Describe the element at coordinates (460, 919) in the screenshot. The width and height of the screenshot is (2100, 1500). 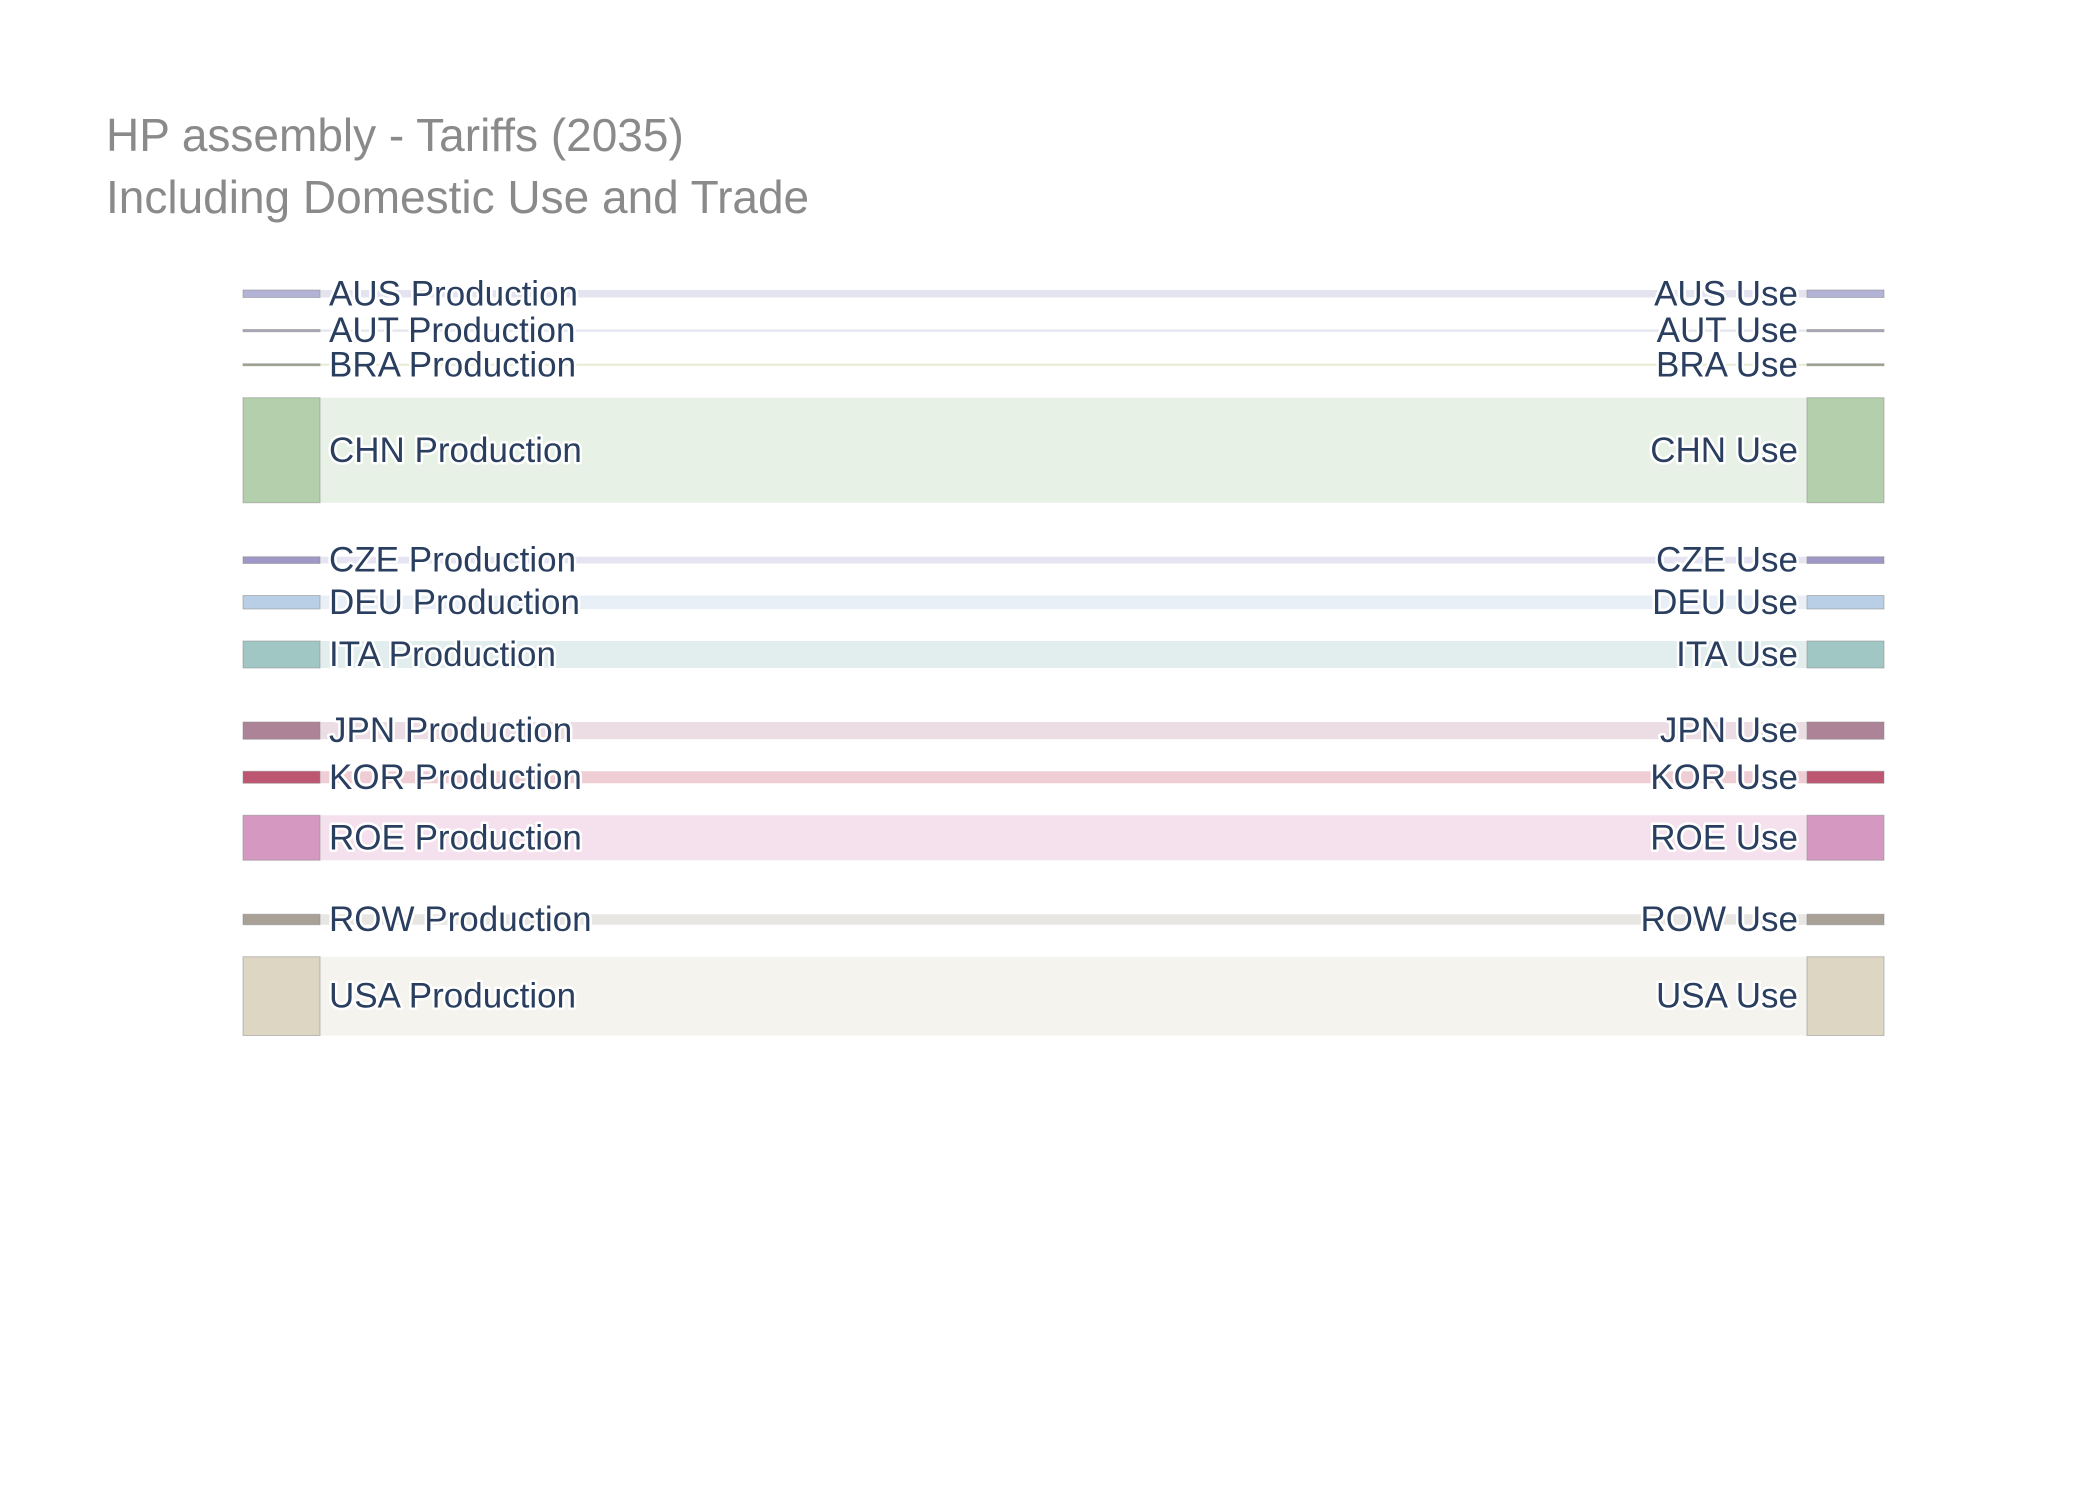
I see `node-label-row-production: ROW Production` at that location.